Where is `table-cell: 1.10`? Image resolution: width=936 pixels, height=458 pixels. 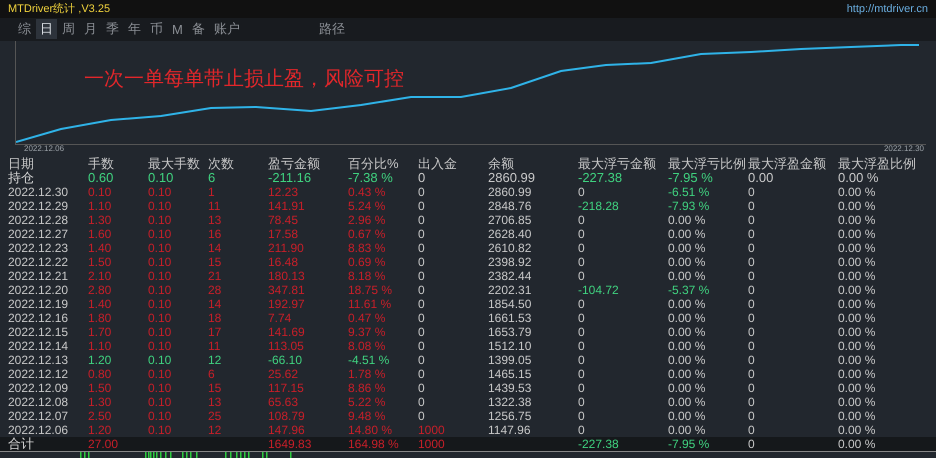 table-cell: 1.10 is located at coordinates (100, 345).